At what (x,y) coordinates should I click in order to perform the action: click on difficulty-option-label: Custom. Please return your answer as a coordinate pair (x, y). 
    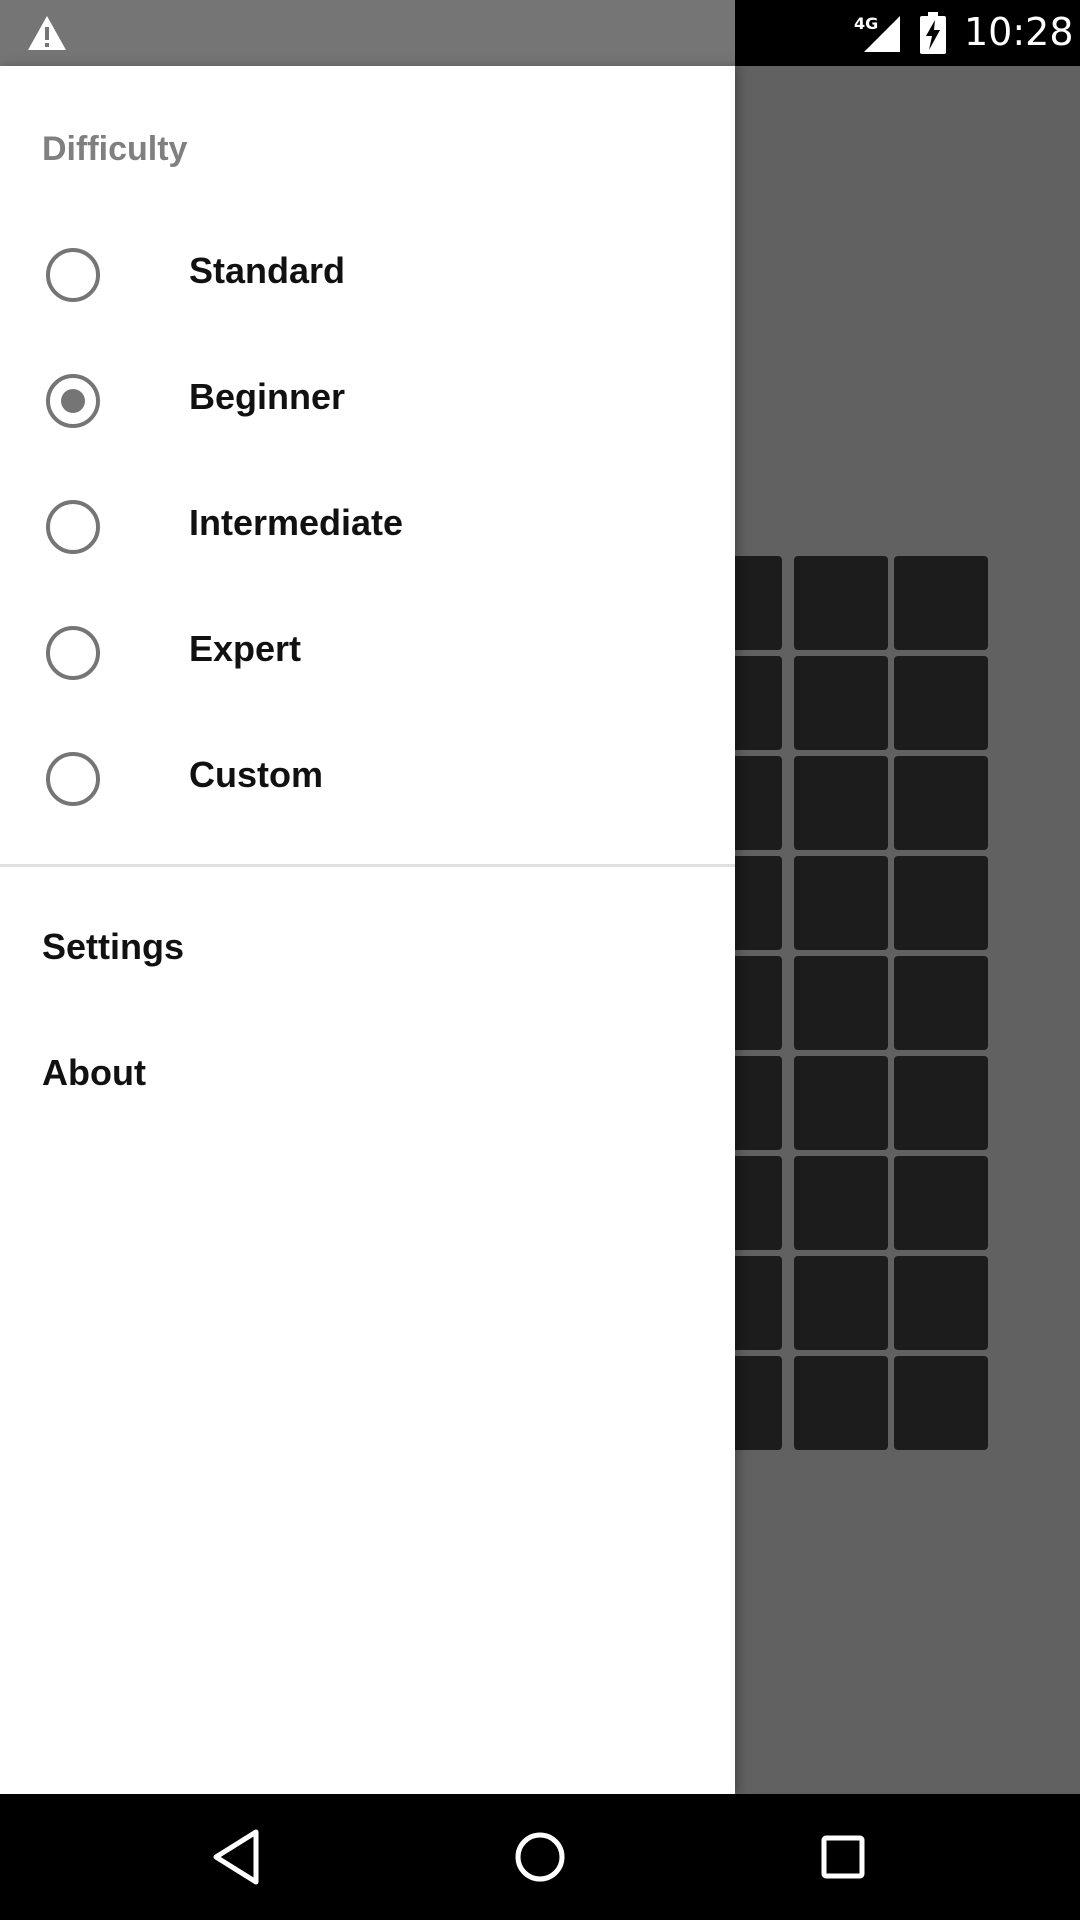
    Looking at the image, I should click on (256, 774).